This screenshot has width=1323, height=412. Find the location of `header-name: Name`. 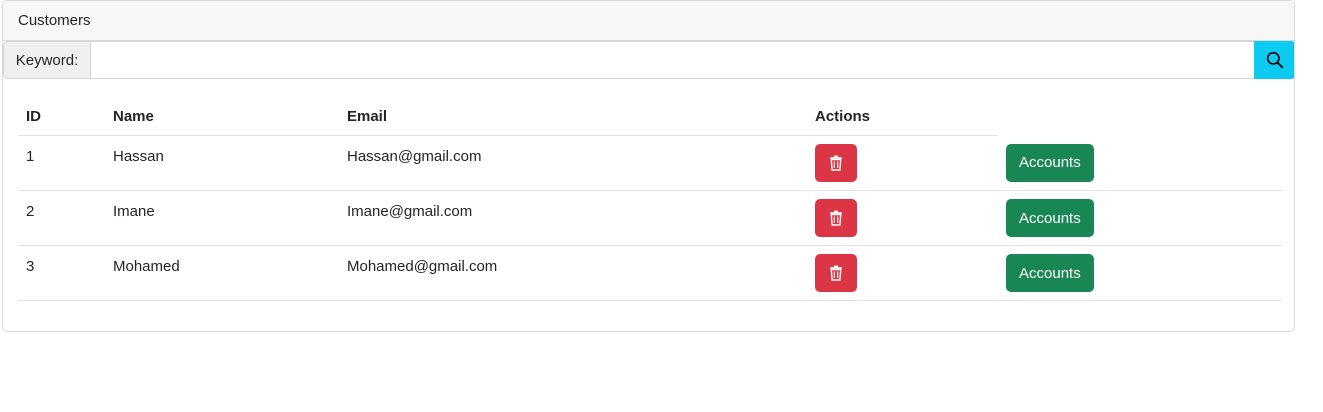

header-name: Name is located at coordinates (222, 116).